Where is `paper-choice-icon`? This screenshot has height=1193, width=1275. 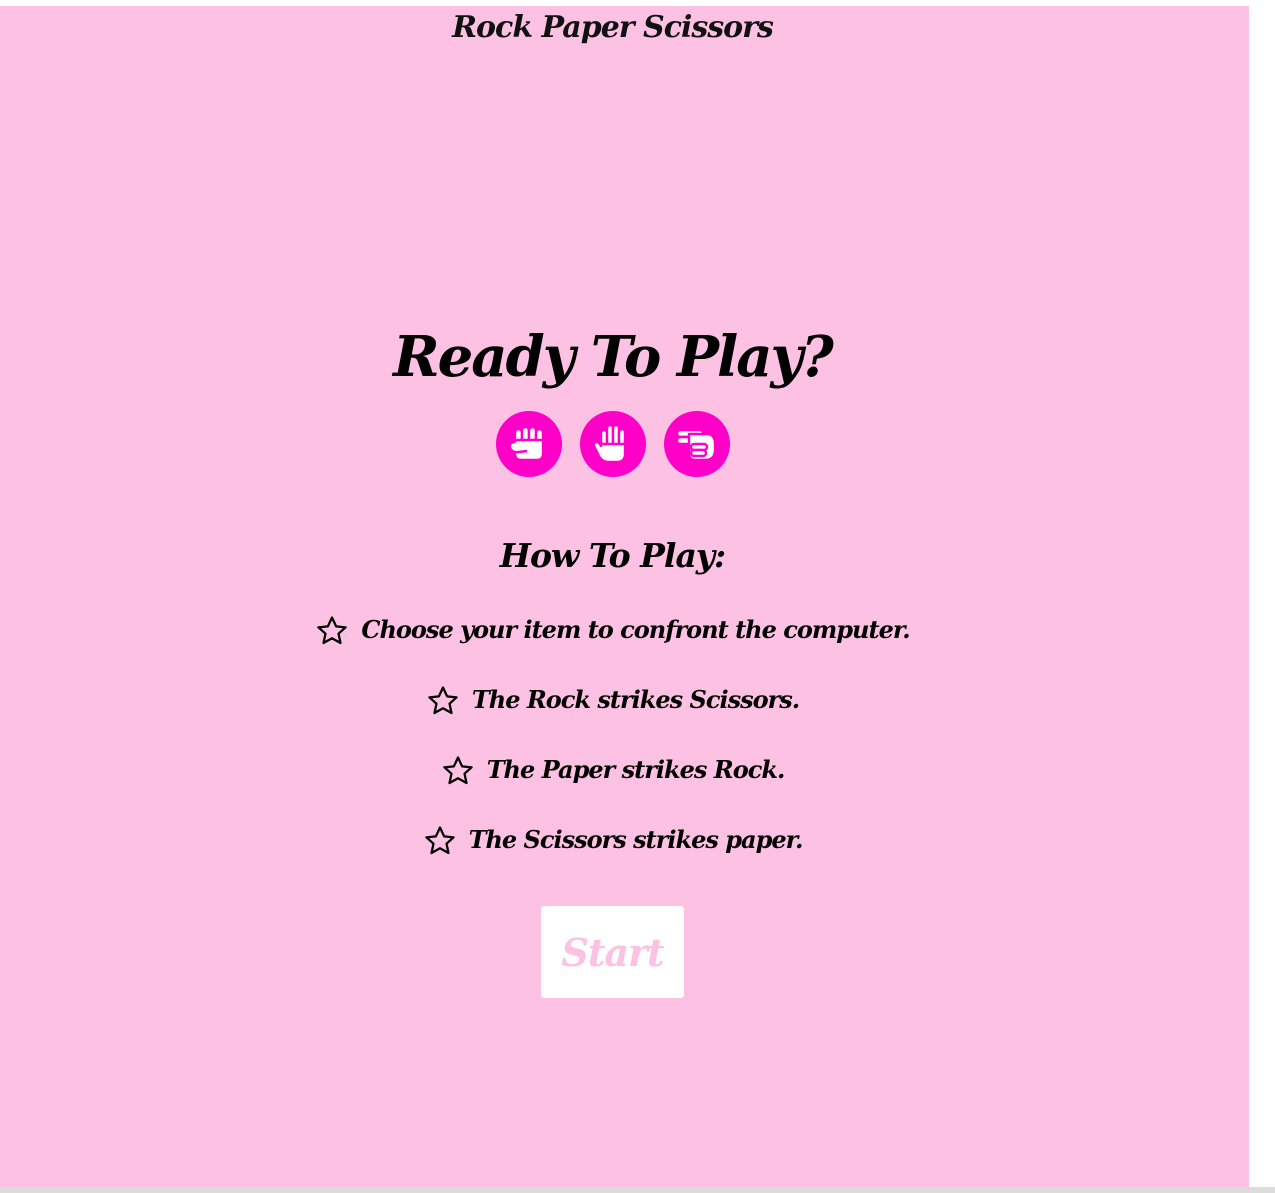 paper-choice-icon is located at coordinates (612, 444).